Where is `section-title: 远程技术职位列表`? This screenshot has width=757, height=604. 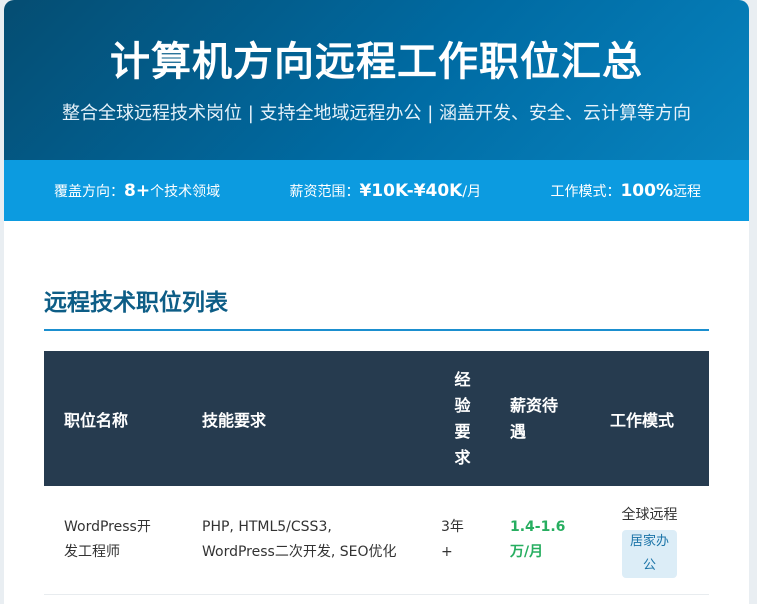 section-title: 远程技术职位列表 is located at coordinates (376, 307).